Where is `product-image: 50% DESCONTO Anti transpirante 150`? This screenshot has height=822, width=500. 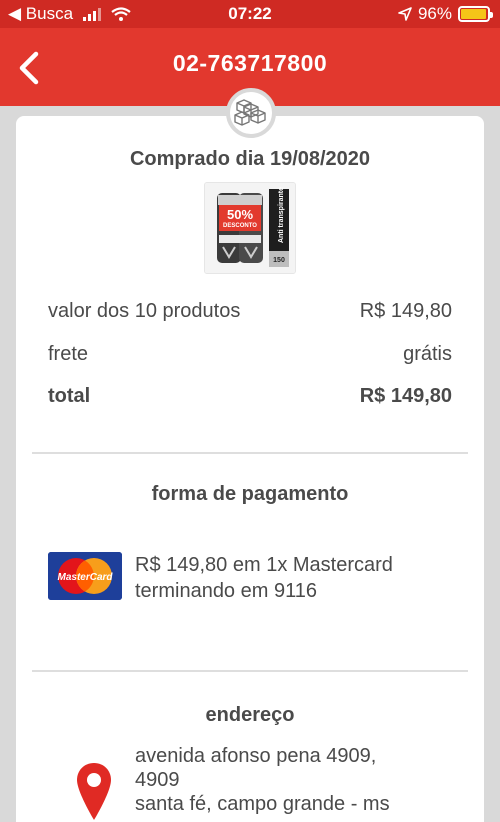 product-image: 50% DESCONTO Anti transpirante 150 is located at coordinates (250, 228).